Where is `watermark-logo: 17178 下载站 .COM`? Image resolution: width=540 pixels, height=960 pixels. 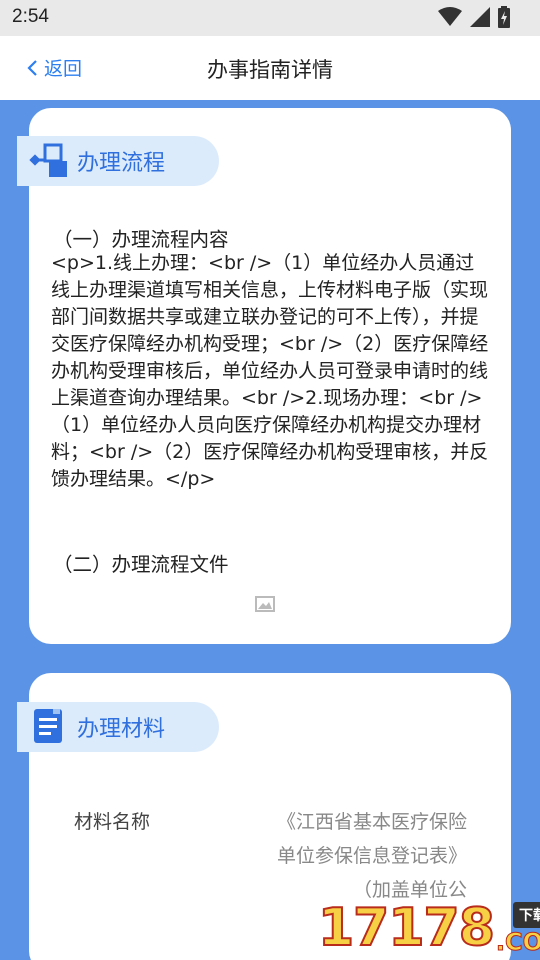
watermark-logo: 17178 下载站 .COM is located at coordinates (428, 928).